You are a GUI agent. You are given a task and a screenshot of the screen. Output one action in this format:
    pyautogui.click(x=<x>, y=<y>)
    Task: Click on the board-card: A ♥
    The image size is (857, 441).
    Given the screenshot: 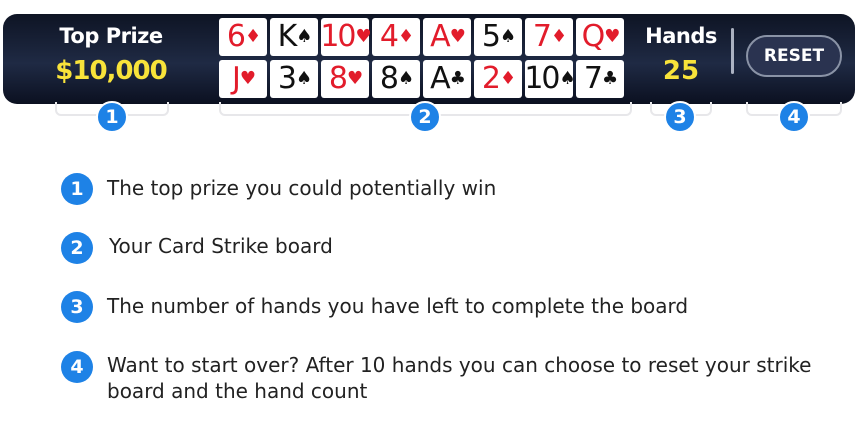 What is the action you would take?
    pyautogui.click(x=447, y=37)
    